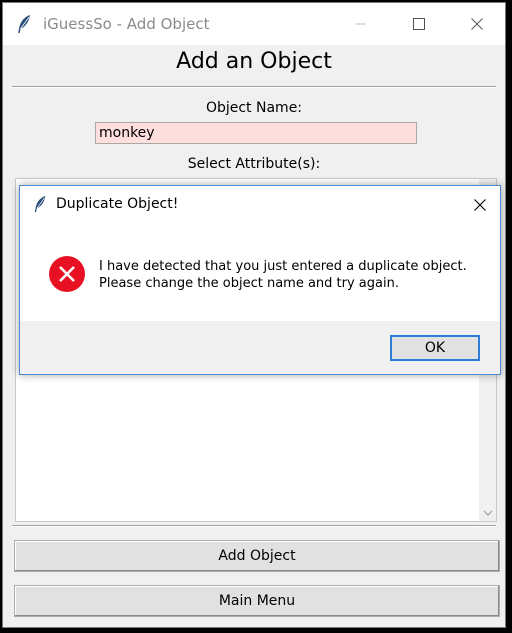  What do you see at coordinates (254, 24) in the screenshot?
I see `title-bar: iGuessSo - Add Object` at bounding box center [254, 24].